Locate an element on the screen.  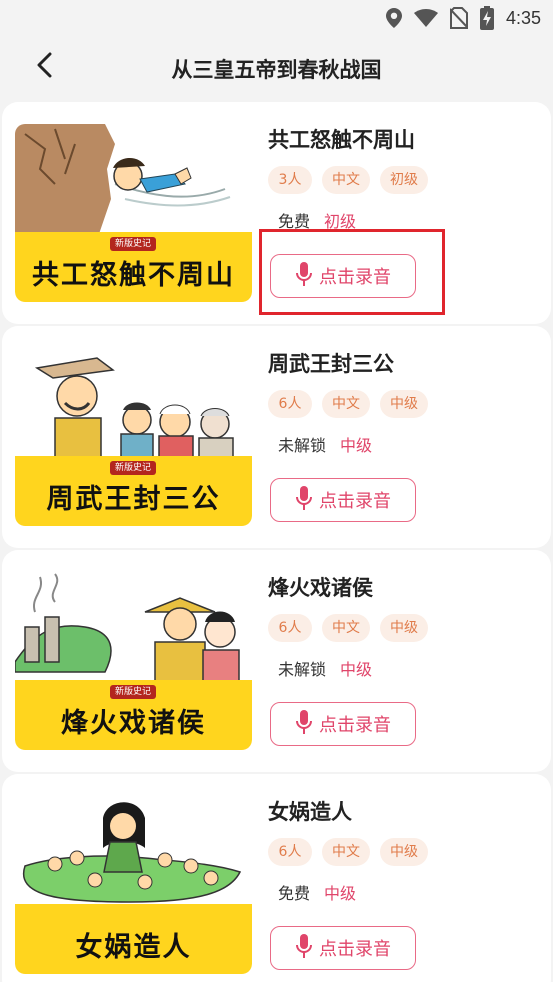
thumbnail-title: 烽火戏诸侯 is located at coordinates (133, 723).